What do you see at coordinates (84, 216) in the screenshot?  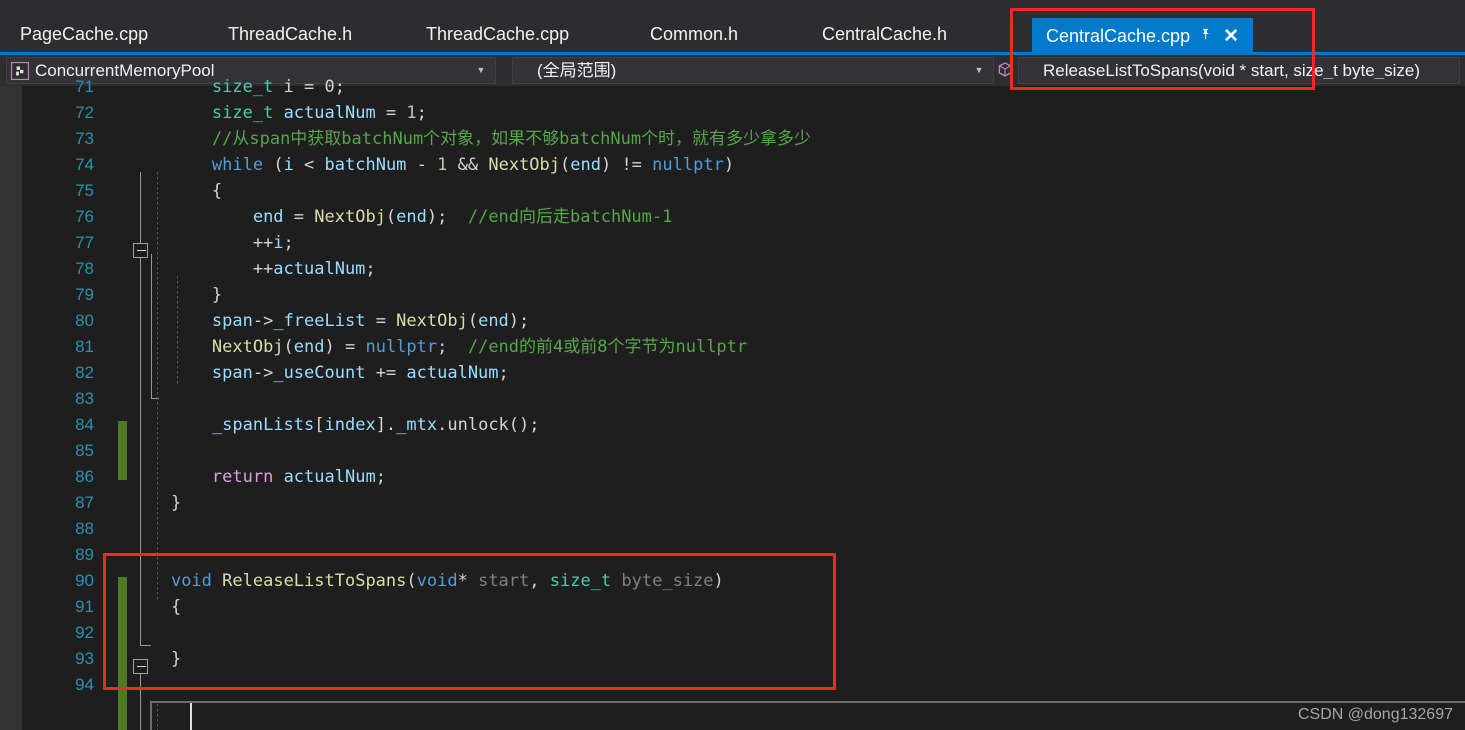 I see `line-number: 76` at bounding box center [84, 216].